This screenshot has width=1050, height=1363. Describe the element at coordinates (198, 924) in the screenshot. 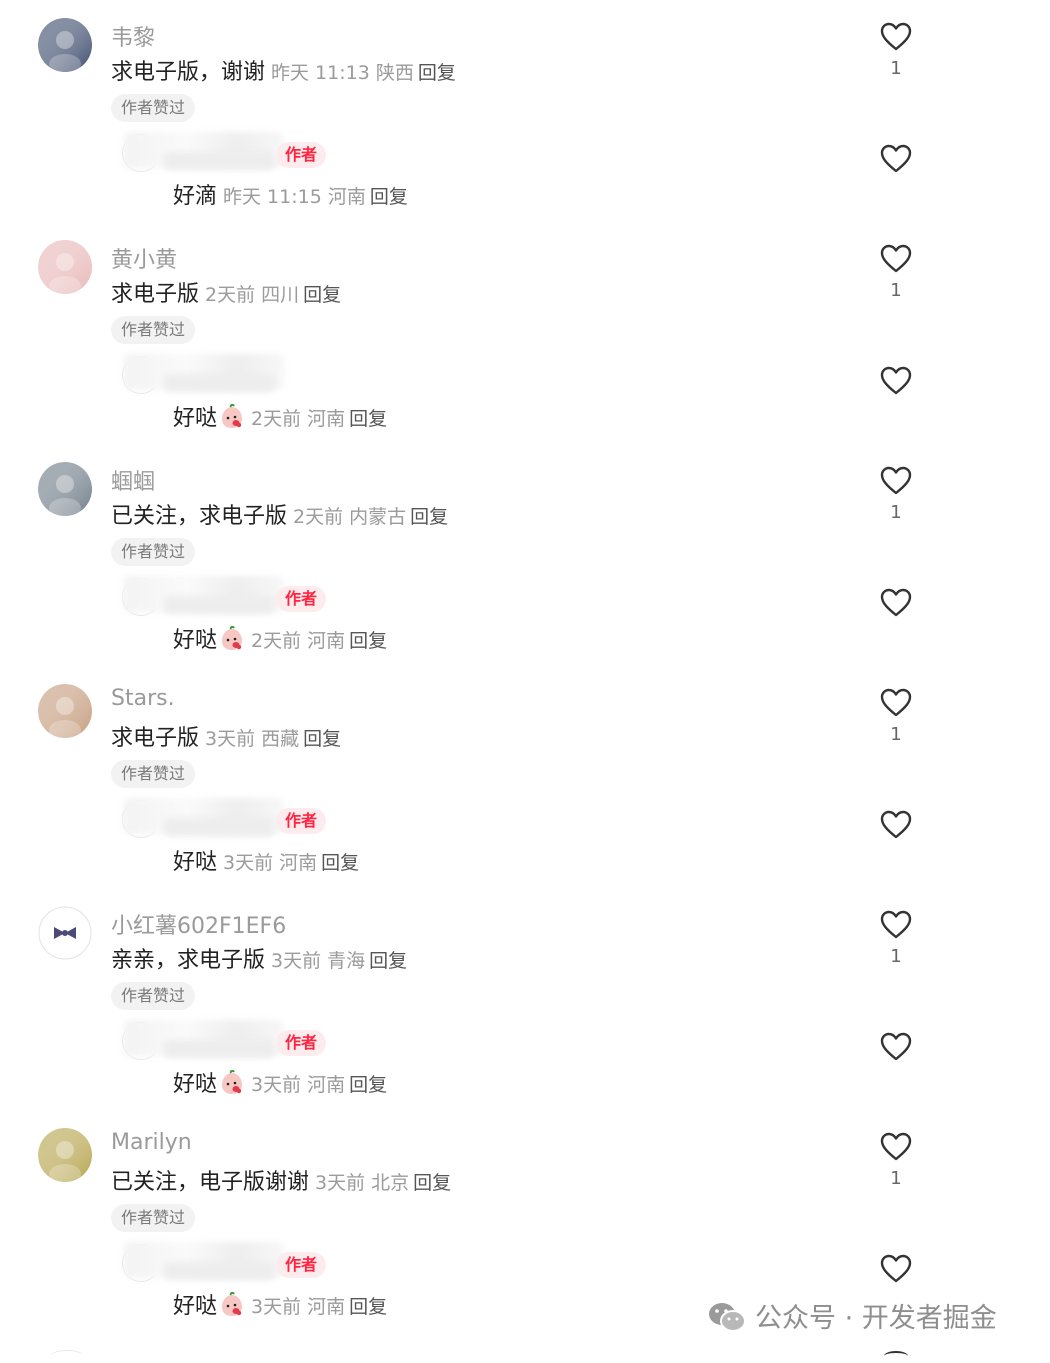

I see `username: 小红薯602F1EF6` at that location.